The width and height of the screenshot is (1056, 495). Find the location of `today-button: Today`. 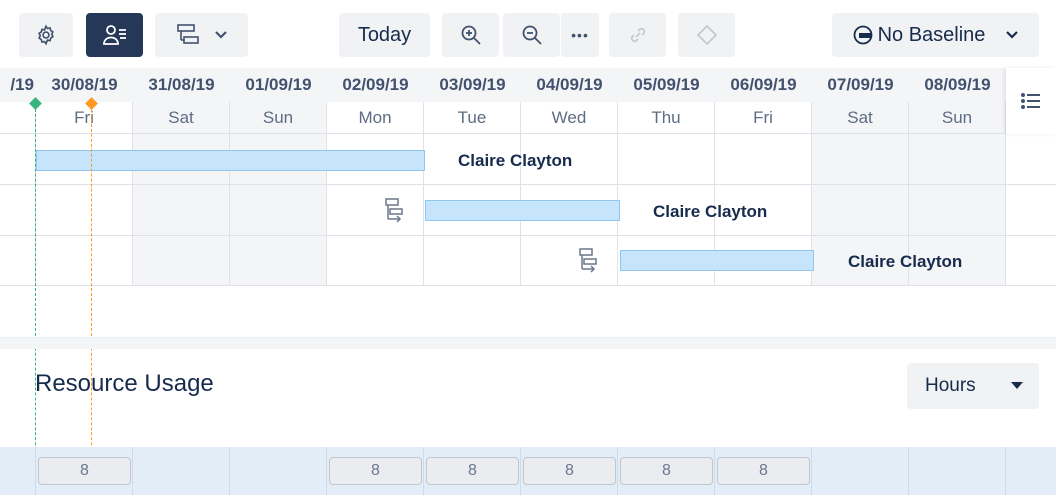

today-button: Today is located at coordinates (384, 35).